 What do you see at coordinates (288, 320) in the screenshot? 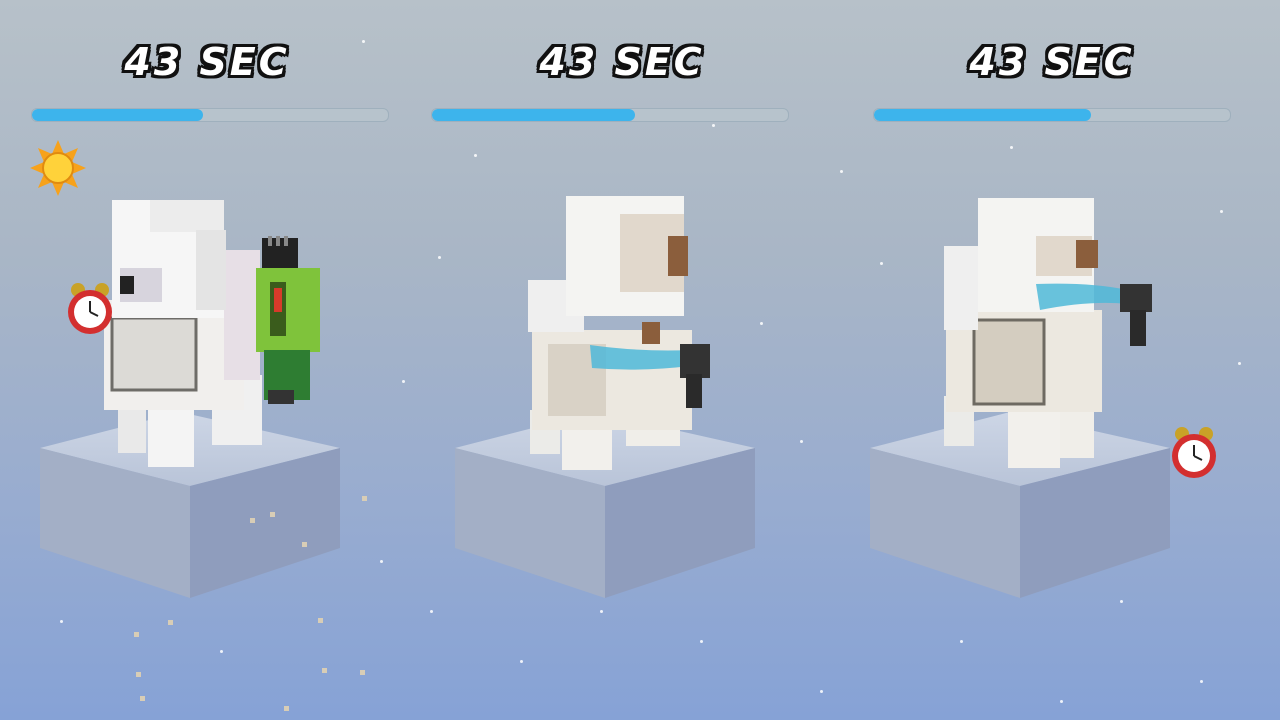
I see `green-clipper-tool` at bounding box center [288, 320].